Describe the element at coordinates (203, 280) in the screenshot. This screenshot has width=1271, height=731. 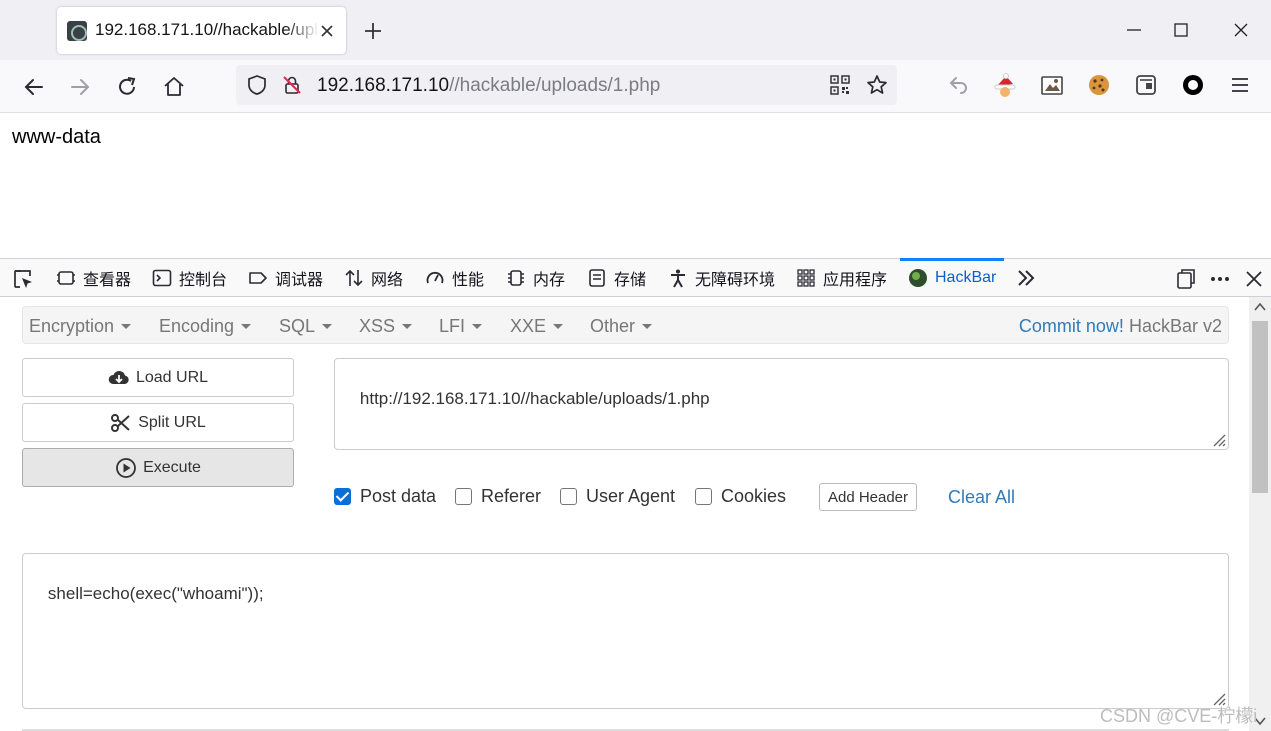
I see `tab-label: 控制台` at that location.